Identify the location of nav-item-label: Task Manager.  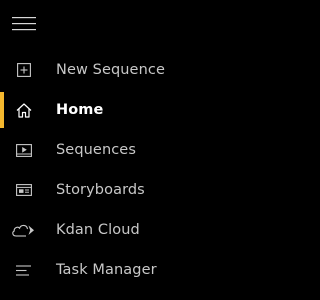
(106, 270).